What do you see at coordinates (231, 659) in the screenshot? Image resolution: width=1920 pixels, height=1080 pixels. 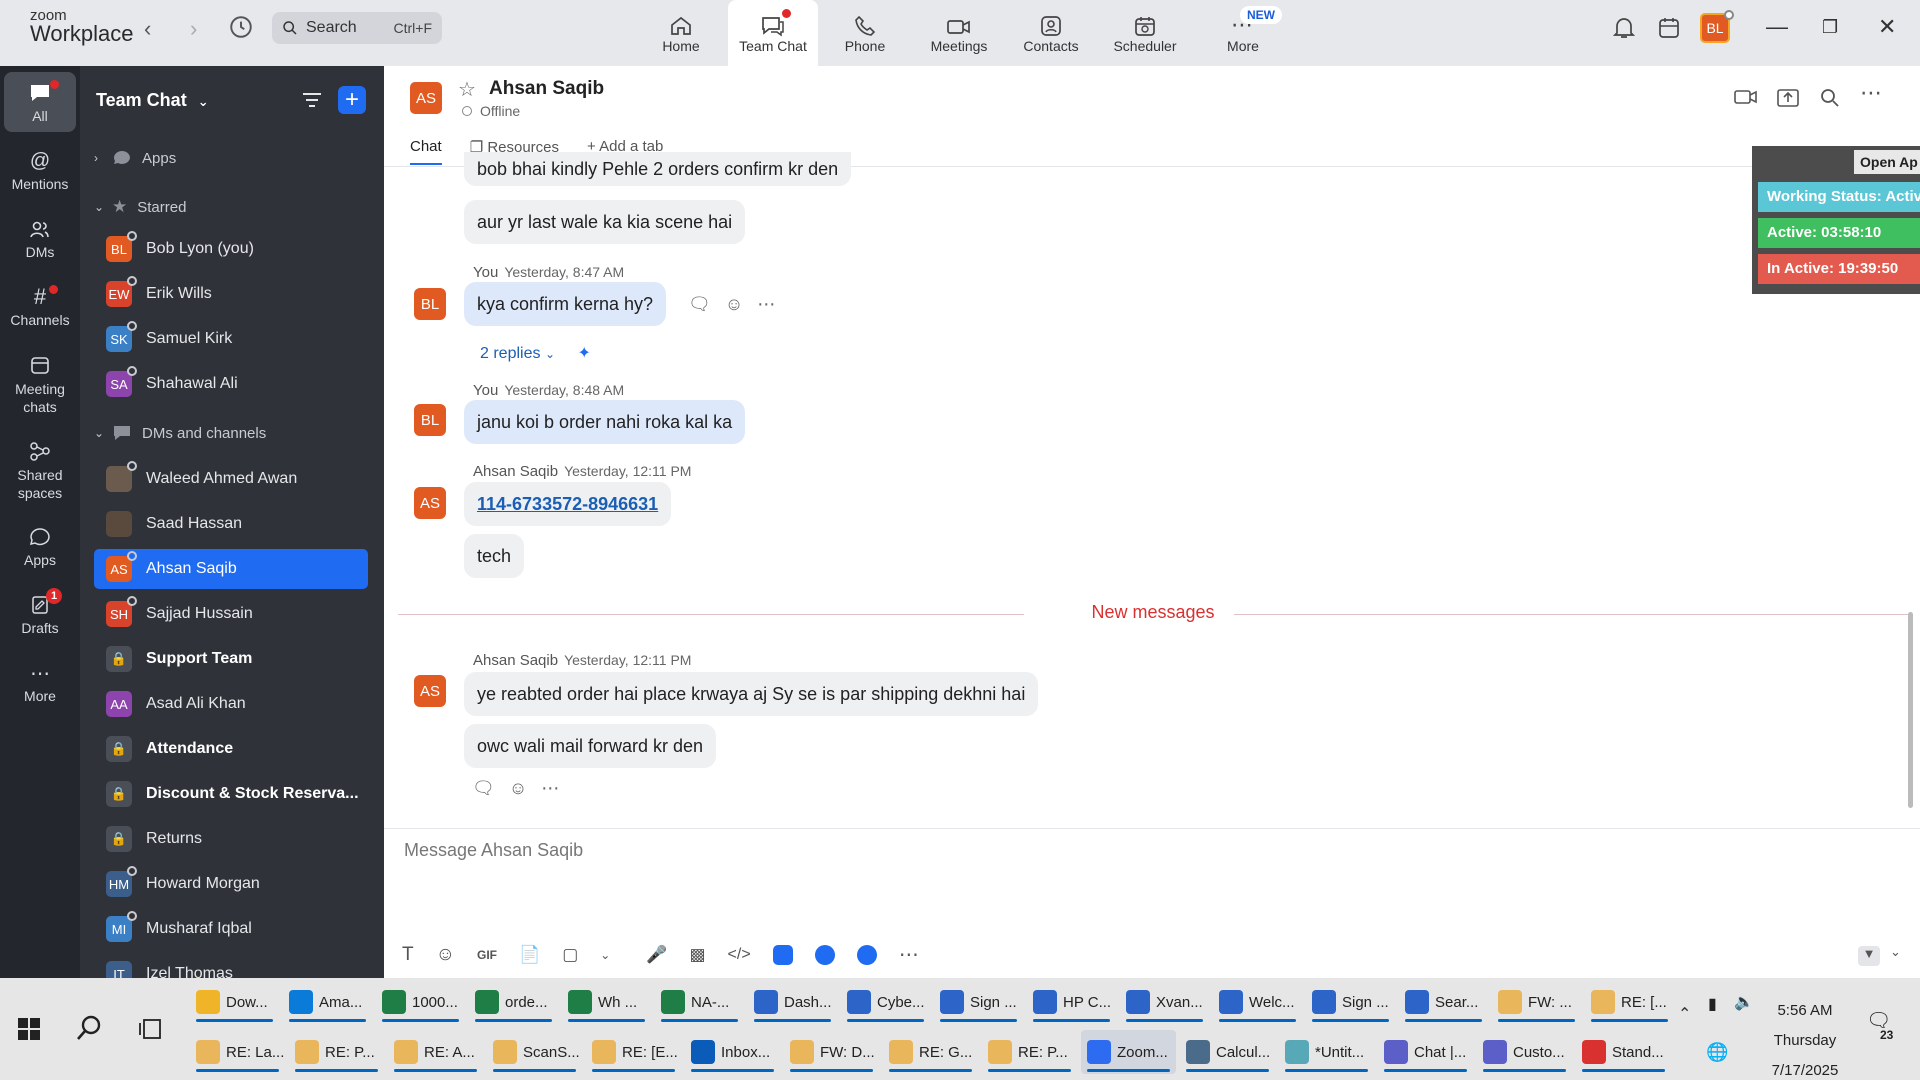 I see `sidebar-item-support-team: 🔒 Support Team` at bounding box center [231, 659].